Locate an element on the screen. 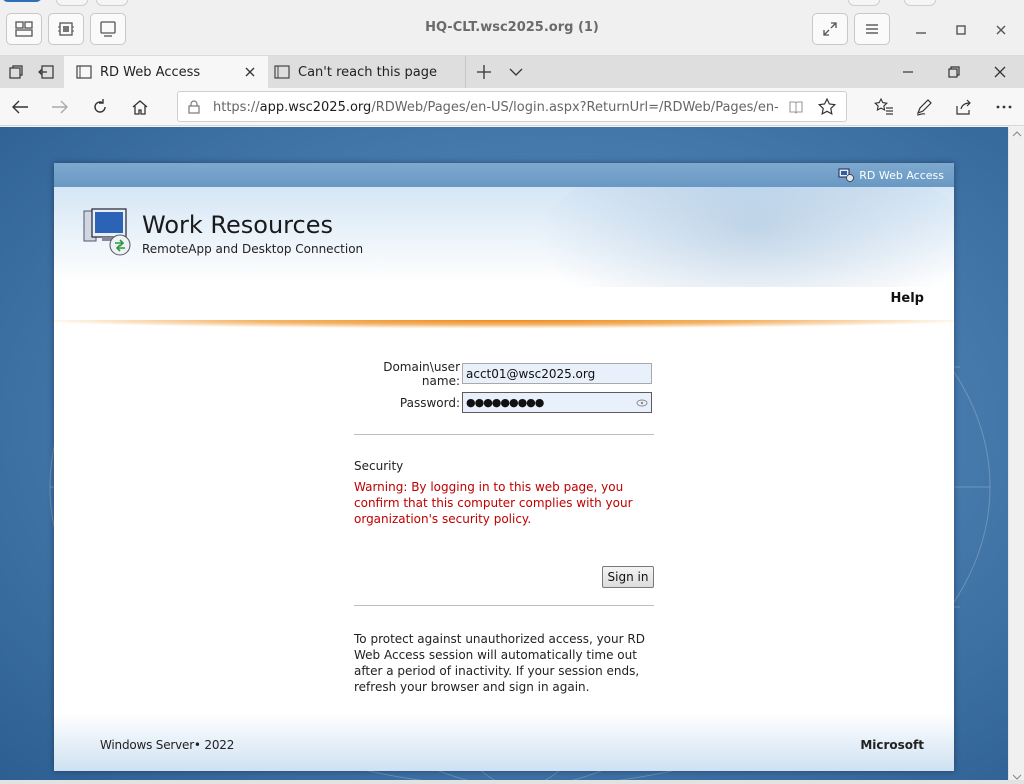  password-label: Password: is located at coordinates (429, 403).